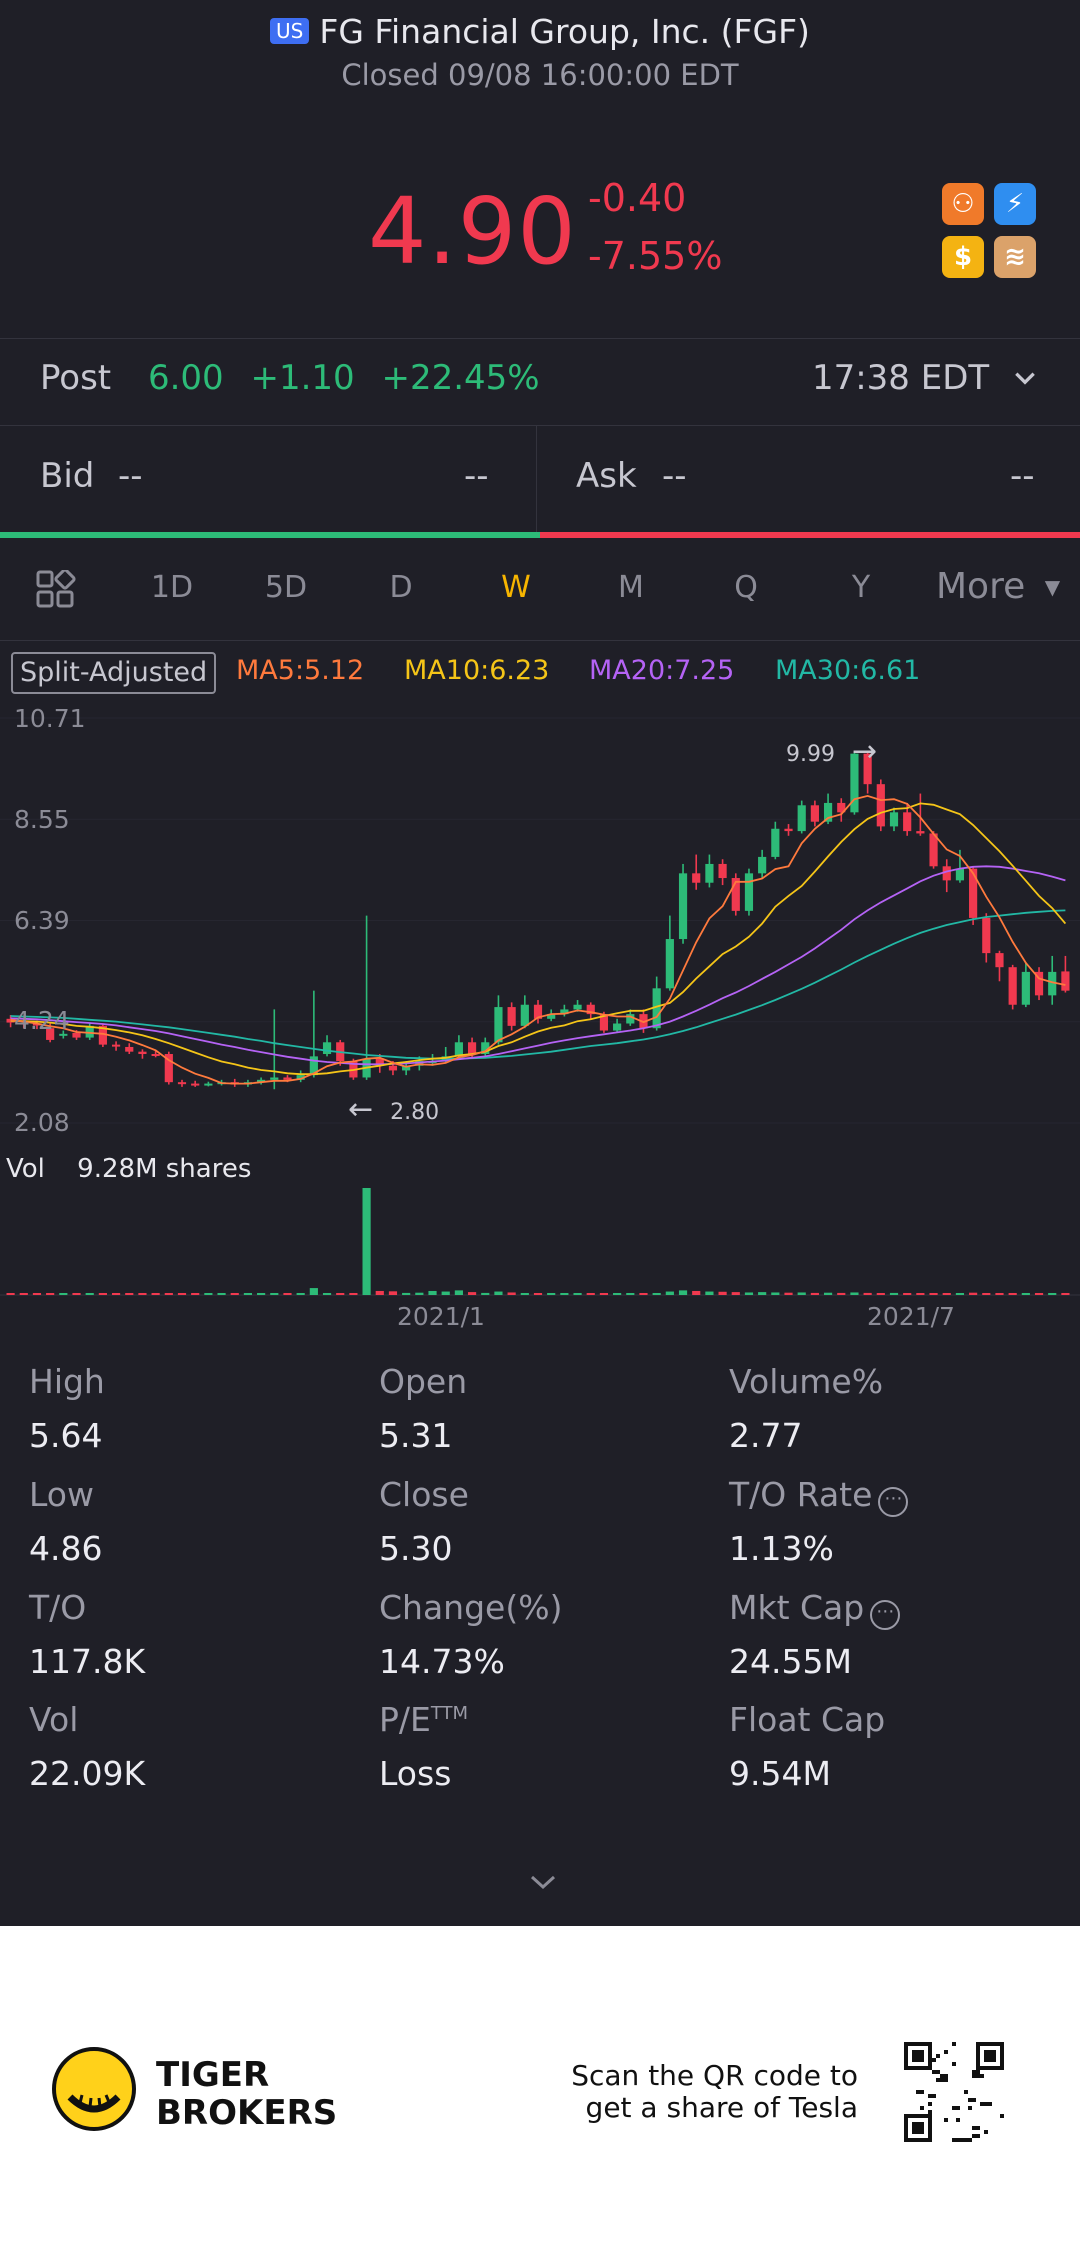 This screenshot has width=1080, height=2259. Describe the element at coordinates (87, 1661) in the screenshot. I see `stat-value-turnover: 117.8K` at that location.